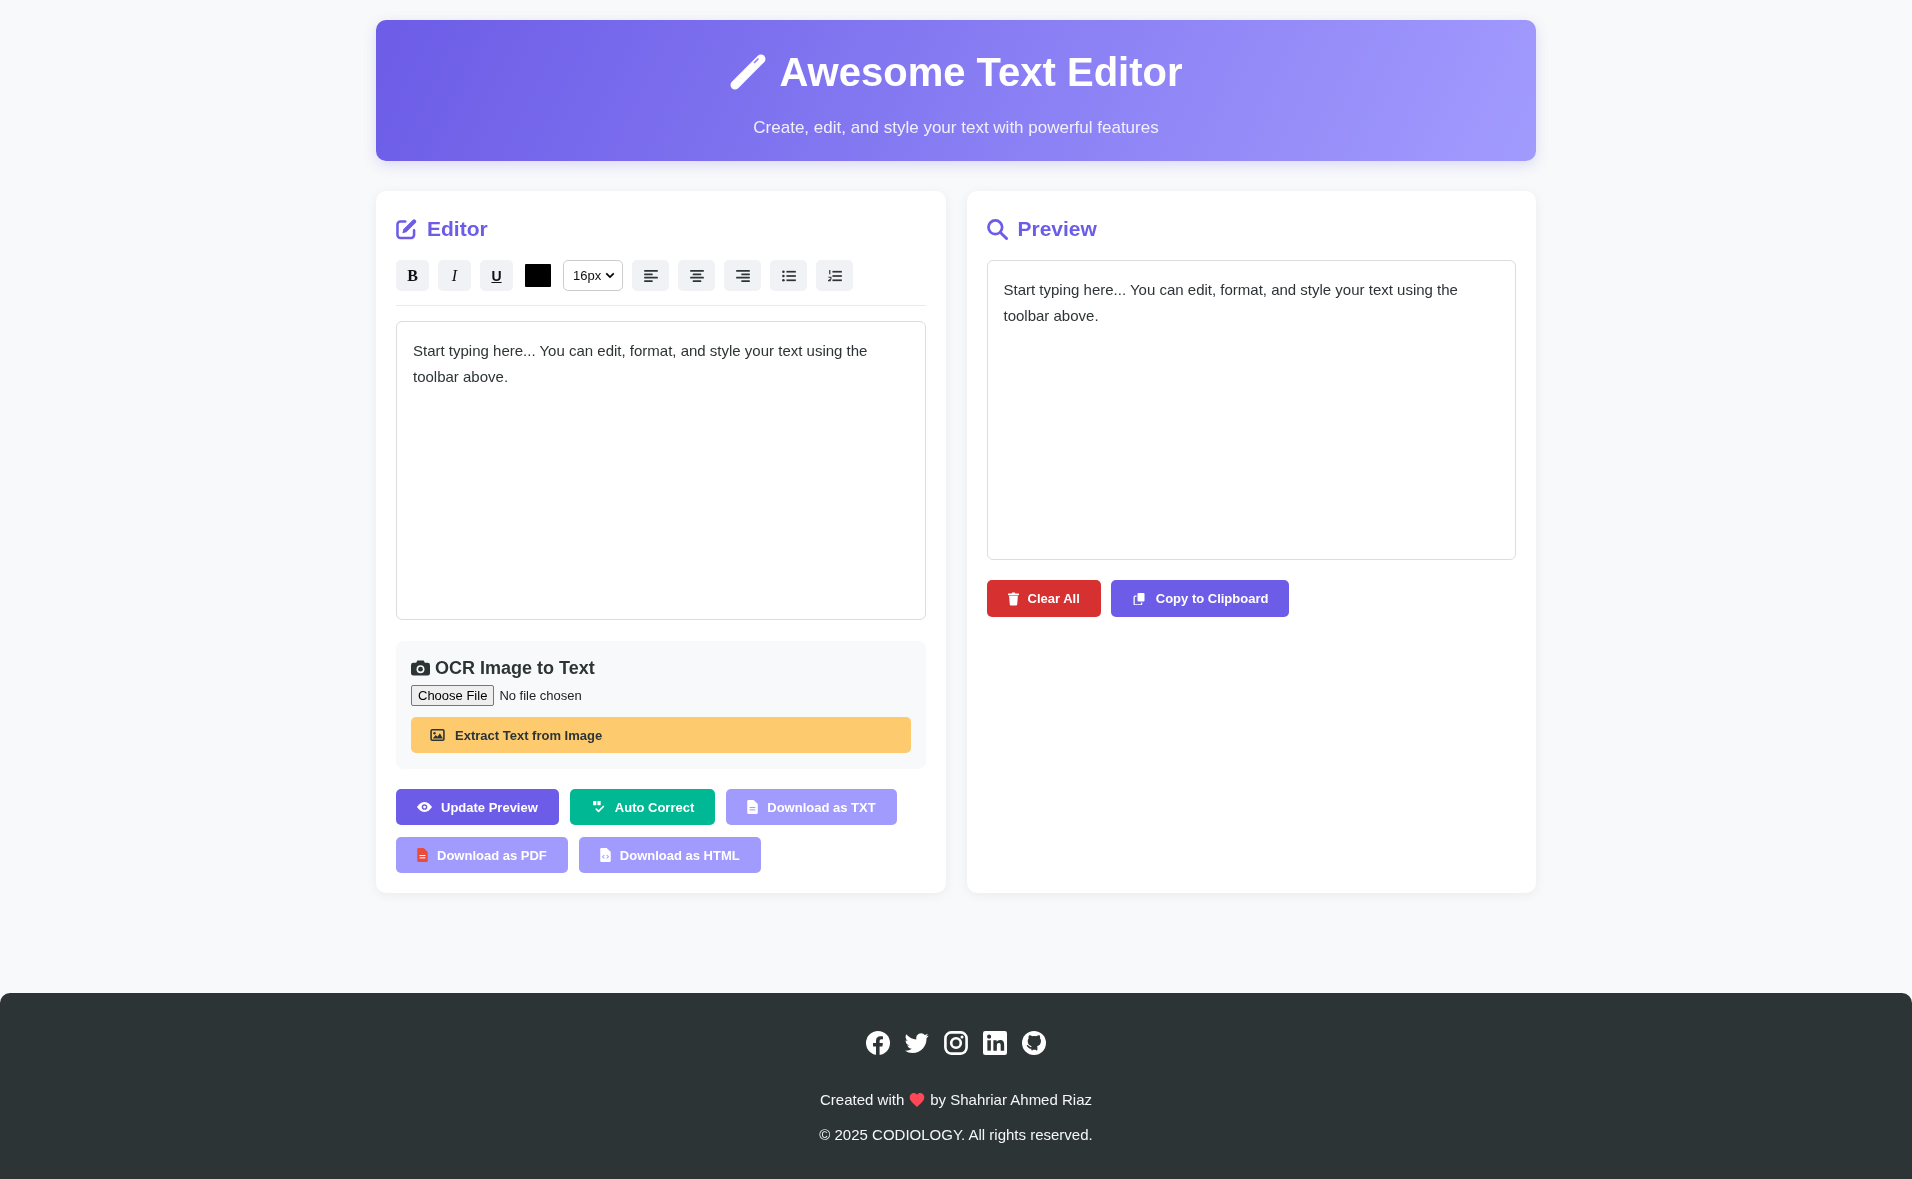 The width and height of the screenshot is (1912, 1179). I want to click on text-editor-field: Start typing here... You can edit, format, and style your text using the toolbar above., so click(661, 470).